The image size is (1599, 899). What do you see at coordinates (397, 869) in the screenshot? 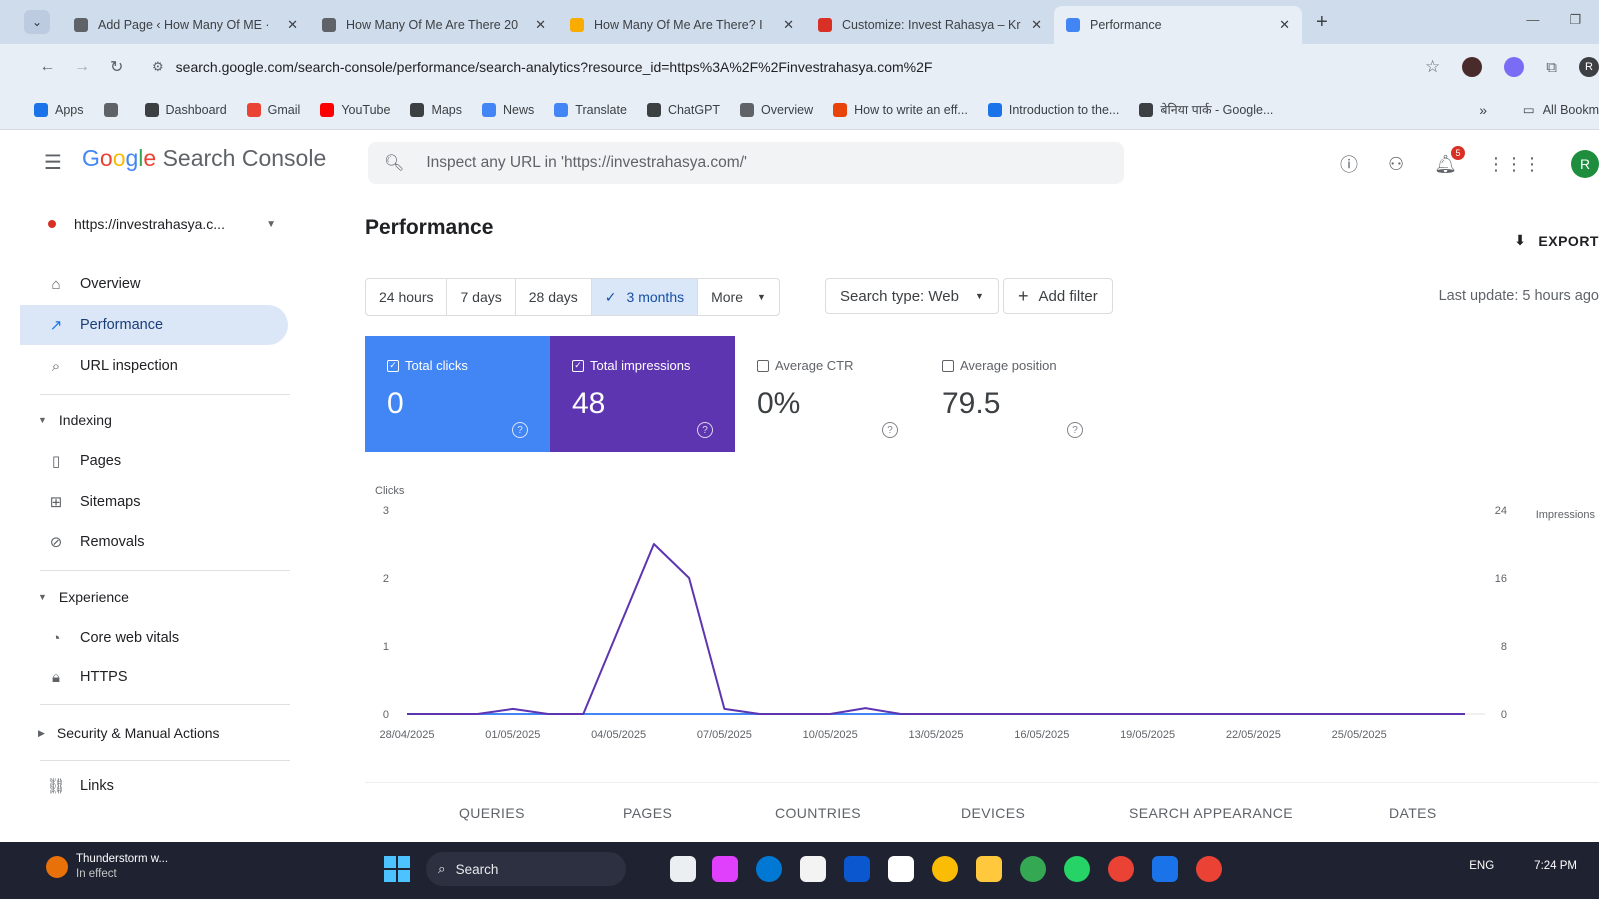
I see `start-button-icon` at bounding box center [397, 869].